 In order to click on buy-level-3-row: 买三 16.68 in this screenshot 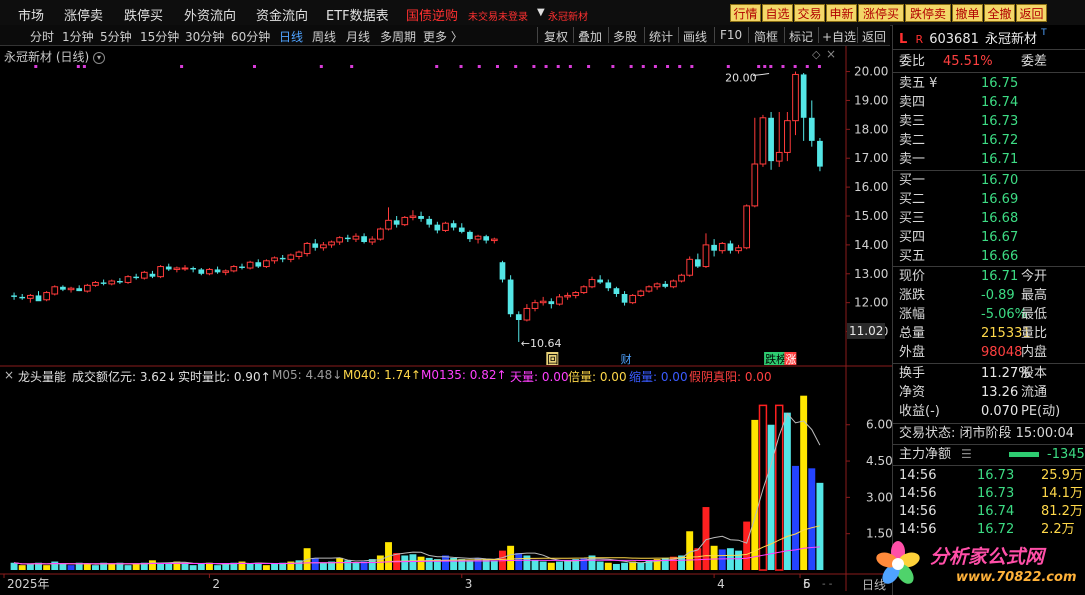, I will do `click(991, 218)`.